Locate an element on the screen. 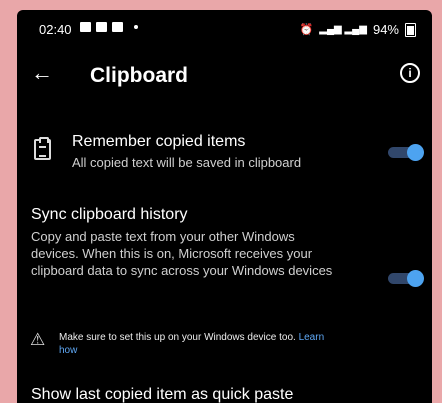 The height and width of the screenshot is (403, 442). battery-icon is located at coordinates (410, 29).